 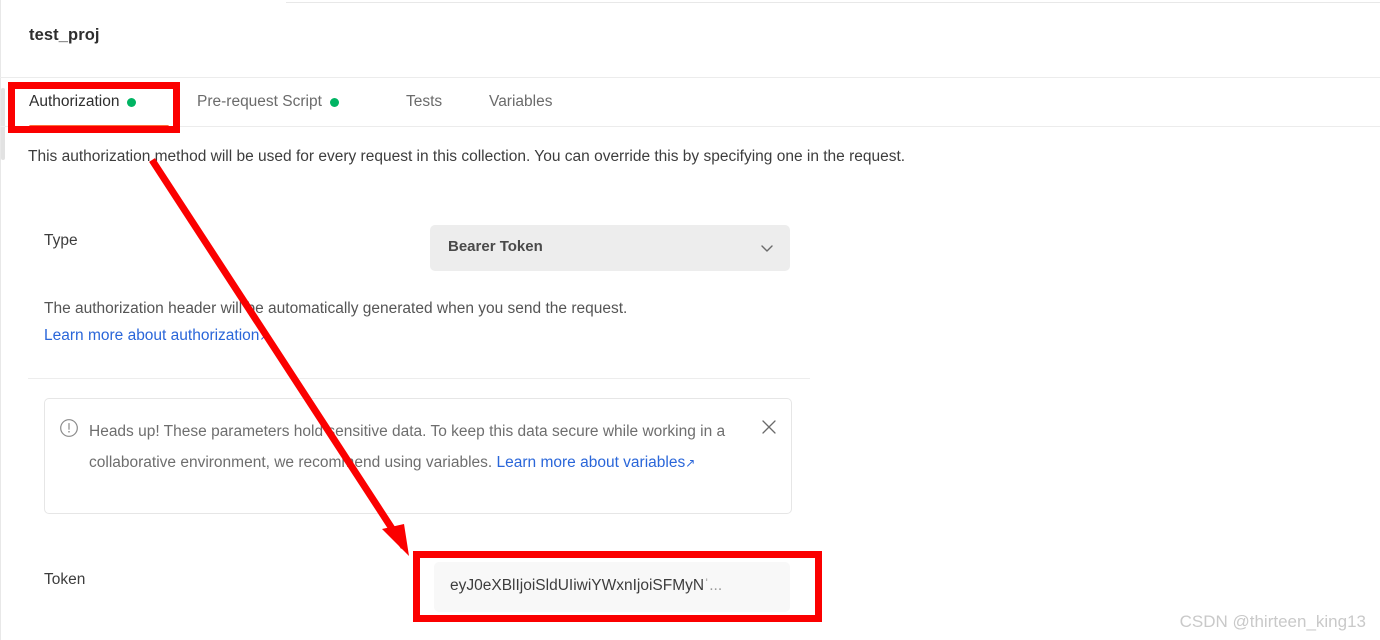 I want to click on auth-type-value: Bearer Token, so click(x=495, y=246).